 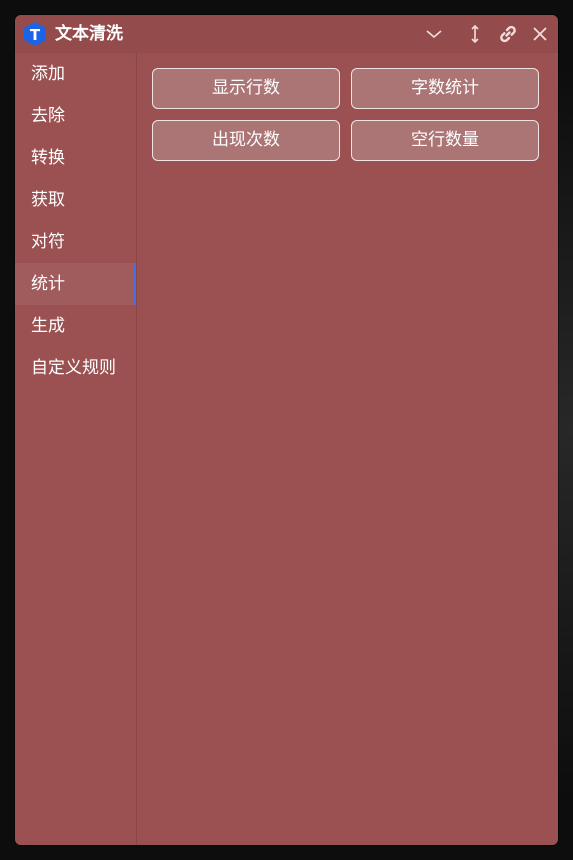 What do you see at coordinates (246, 140) in the screenshot?
I see `occurrence-count-button: 出现次数` at bounding box center [246, 140].